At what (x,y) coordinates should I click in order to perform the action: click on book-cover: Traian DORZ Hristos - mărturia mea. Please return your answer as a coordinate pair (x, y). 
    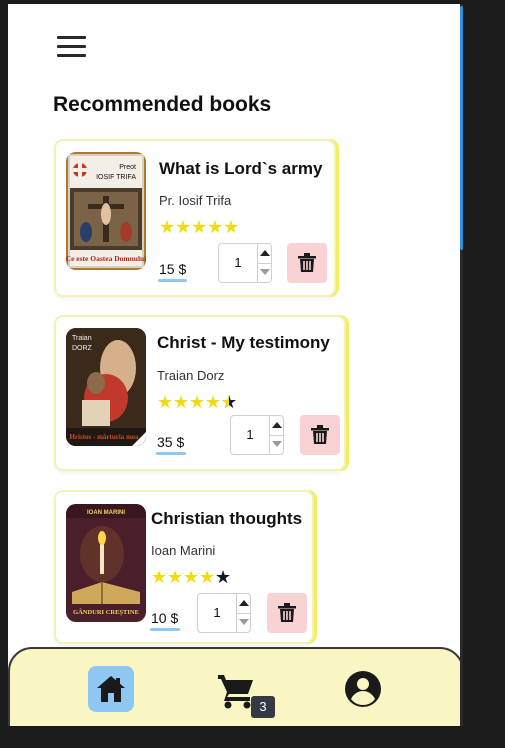
    Looking at the image, I should click on (106, 387).